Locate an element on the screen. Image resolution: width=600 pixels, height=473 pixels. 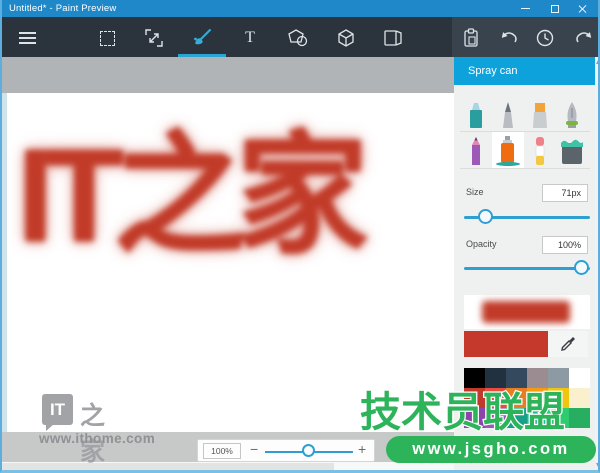
selection-rectangle-icon is located at coordinates (107, 38).